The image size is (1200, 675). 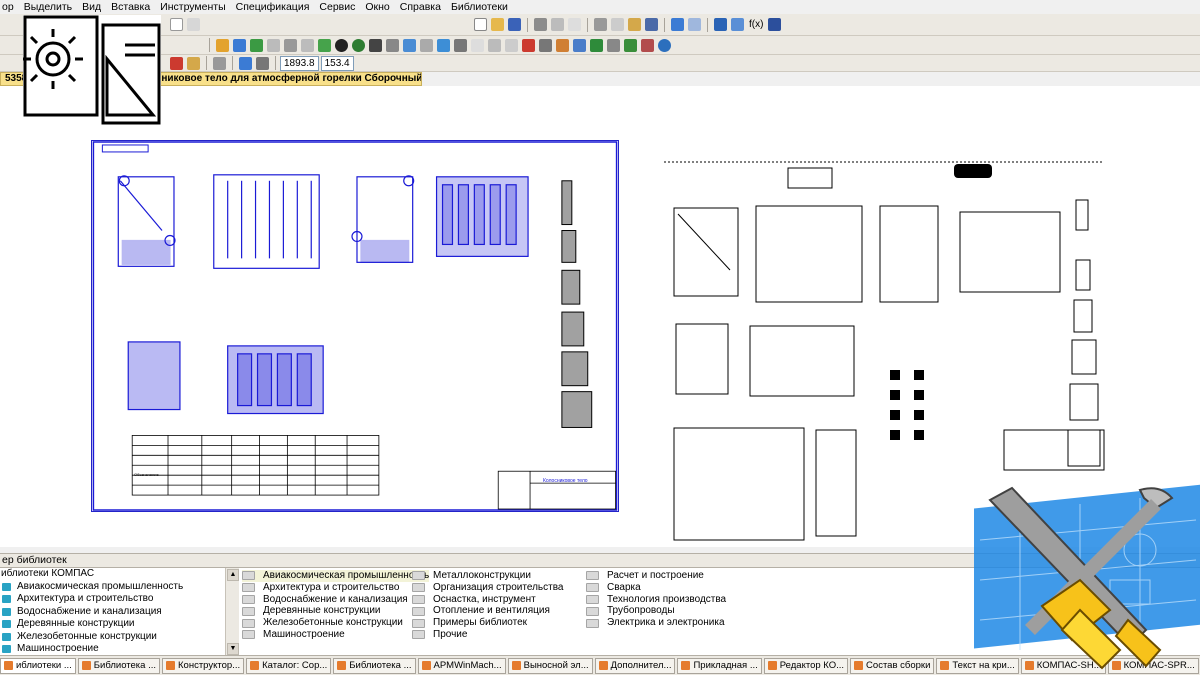 What do you see at coordinates (613, 45) in the screenshot?
I see `tools-icon` at bounding box center [613, 45].